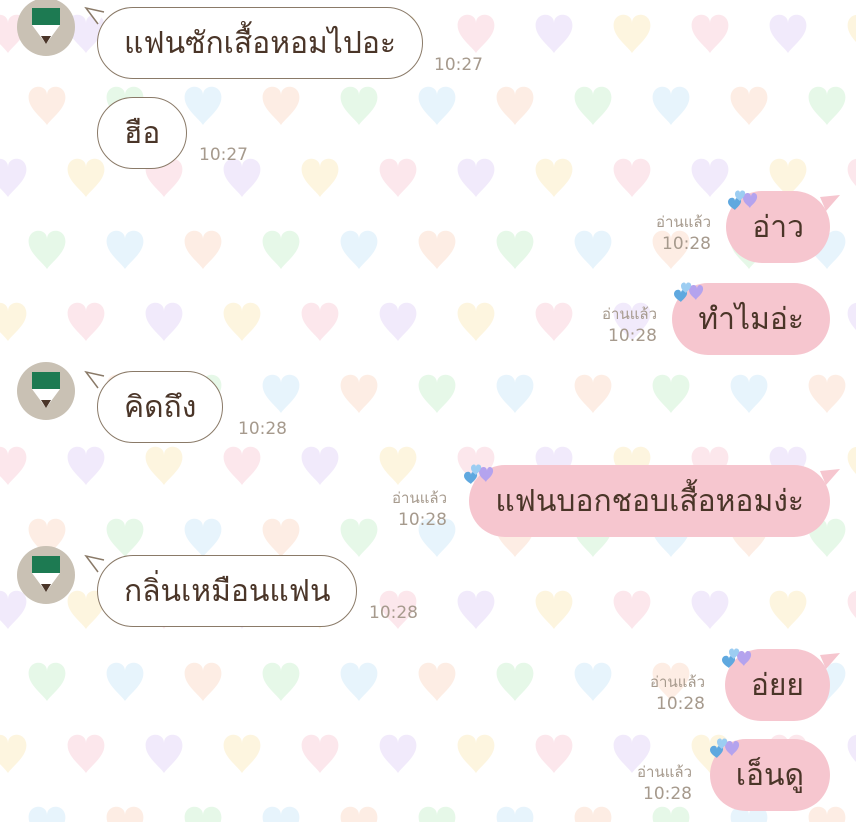  I want to click on message-bubble: คิดถึง, so click(160, 407).